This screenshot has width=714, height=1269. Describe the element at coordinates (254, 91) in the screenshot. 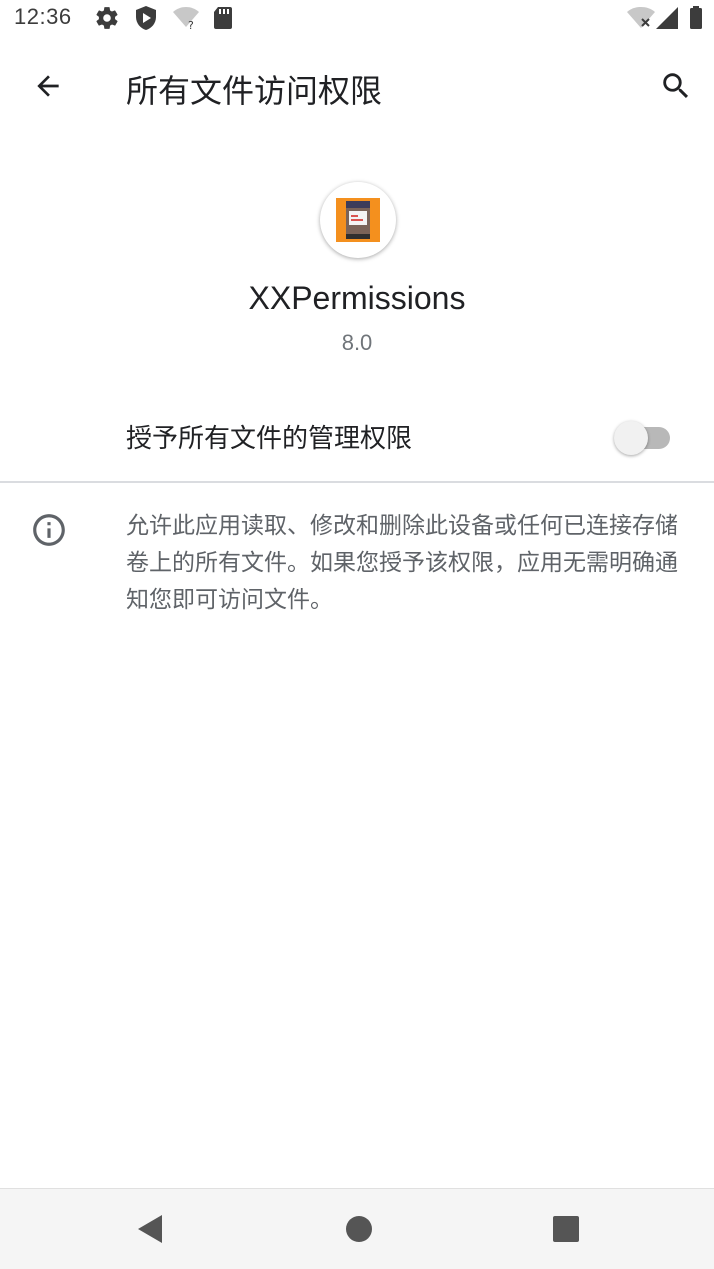

I see `page-title: 所有文件访问权限` at that location.